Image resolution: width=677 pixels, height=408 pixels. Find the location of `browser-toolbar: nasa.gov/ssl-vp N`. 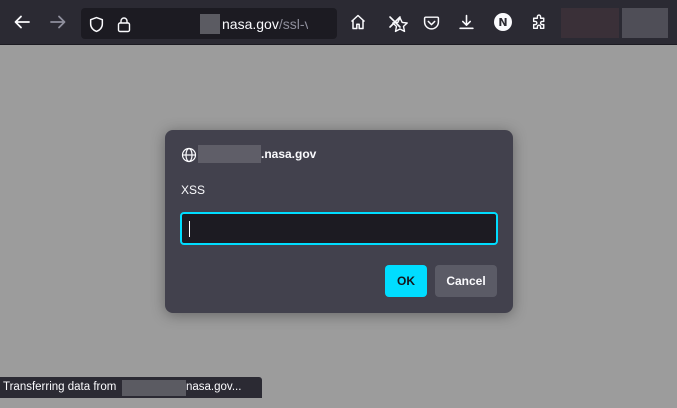

browser-toolbar: nasa.gov/ssl-vp N is located at coordinates (338, 22).